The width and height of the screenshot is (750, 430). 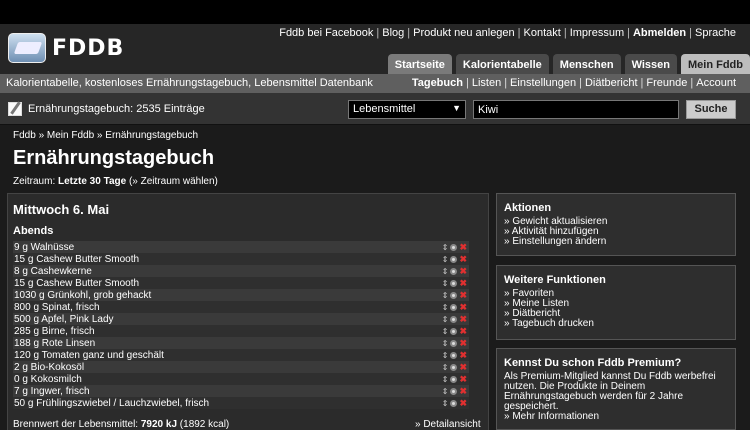 I want to click on table-row: 285 g Birne, frisch ⇕ ✖, so click(x=241, y=331).